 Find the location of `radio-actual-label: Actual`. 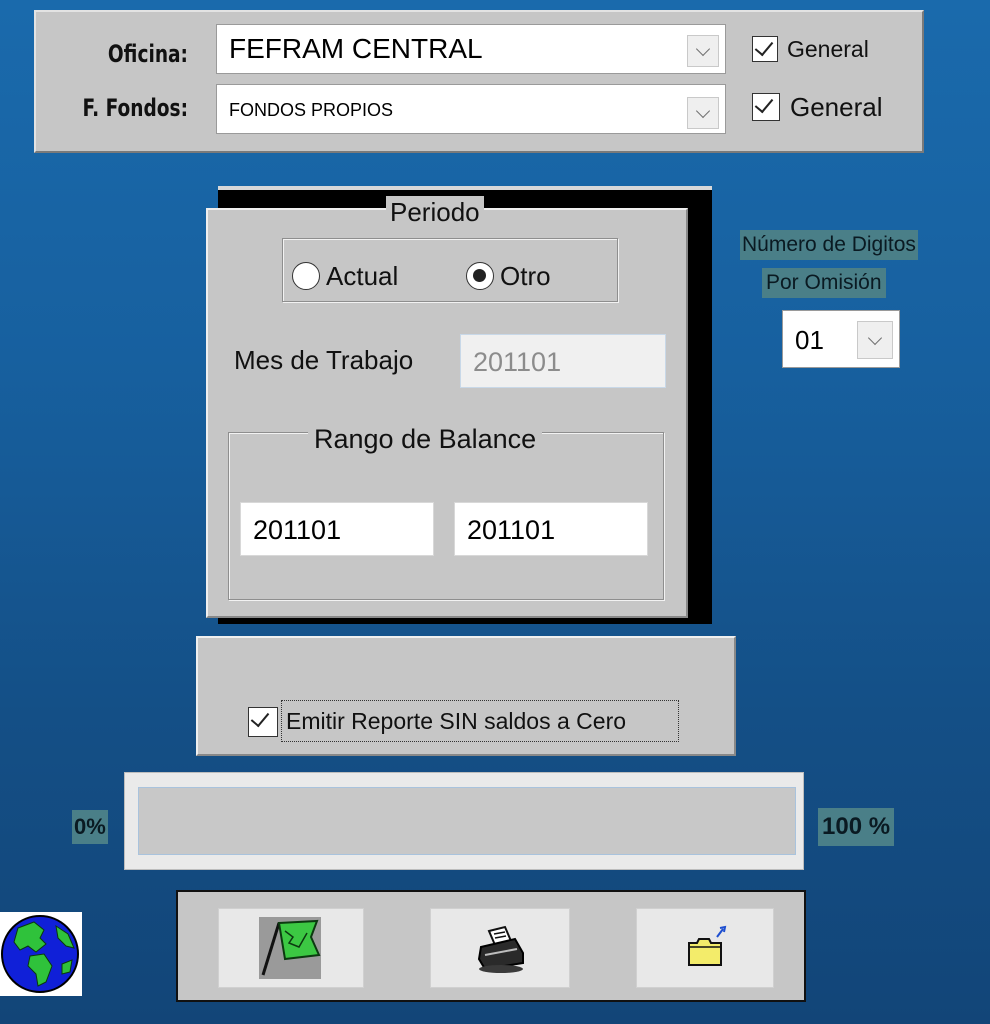

radio-actual-label: Actual is located at coordinates (362, 276).